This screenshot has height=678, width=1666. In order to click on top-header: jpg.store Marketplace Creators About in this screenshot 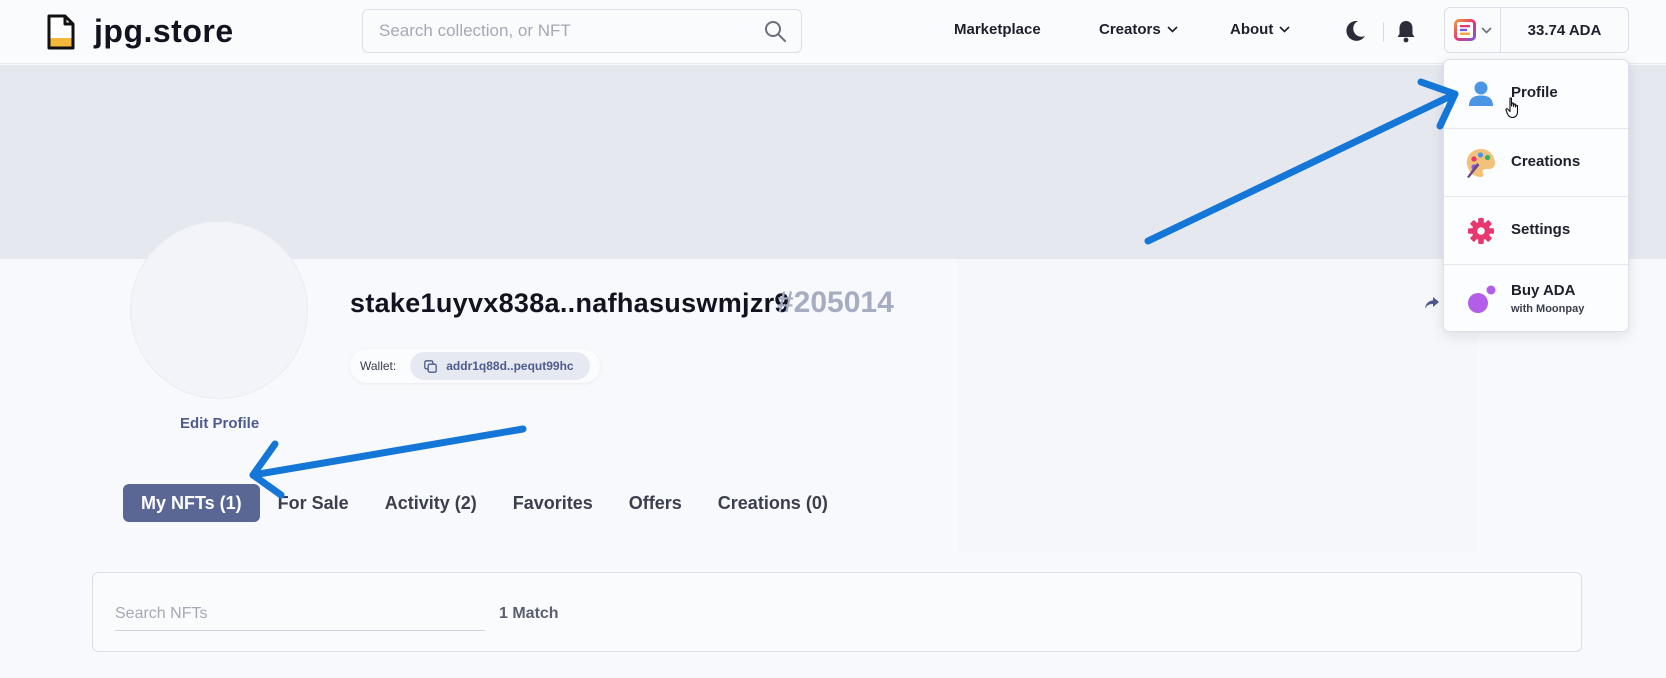, I will do `click(833, 32)`.